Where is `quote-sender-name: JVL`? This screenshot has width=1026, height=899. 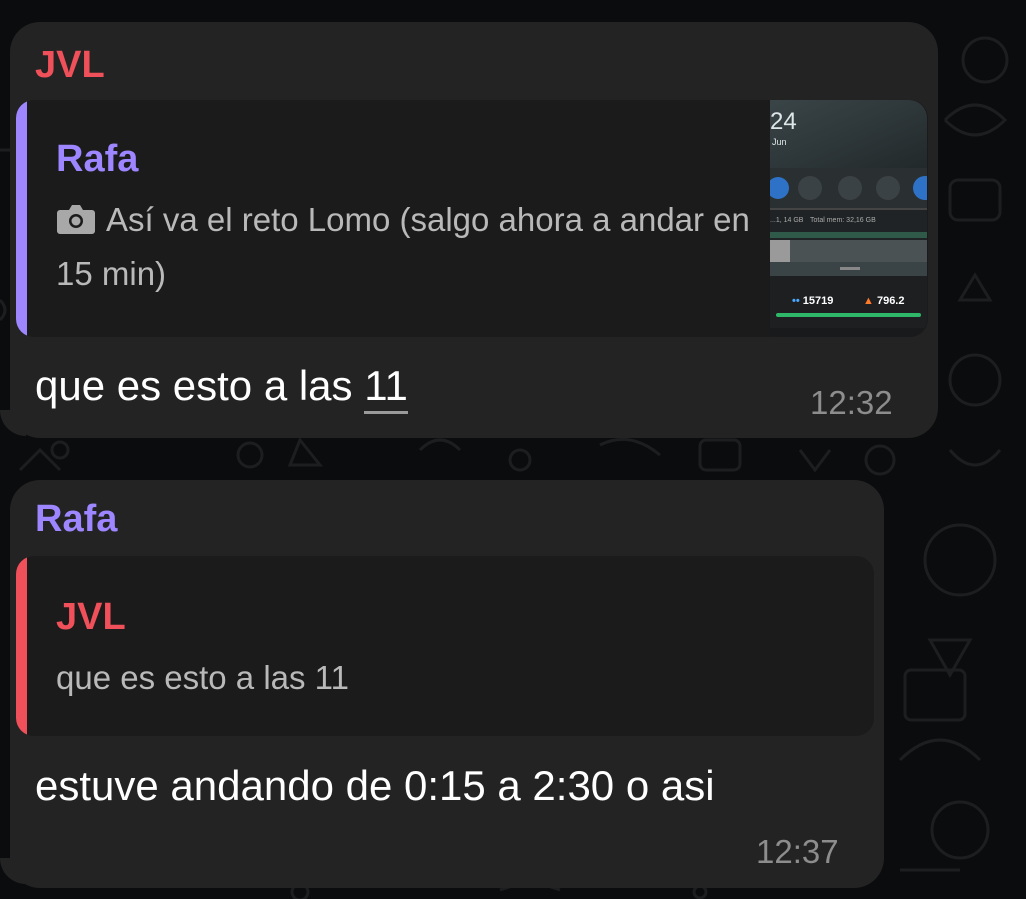 quote-sender-name: JVL is located at coordinates (91, 617).